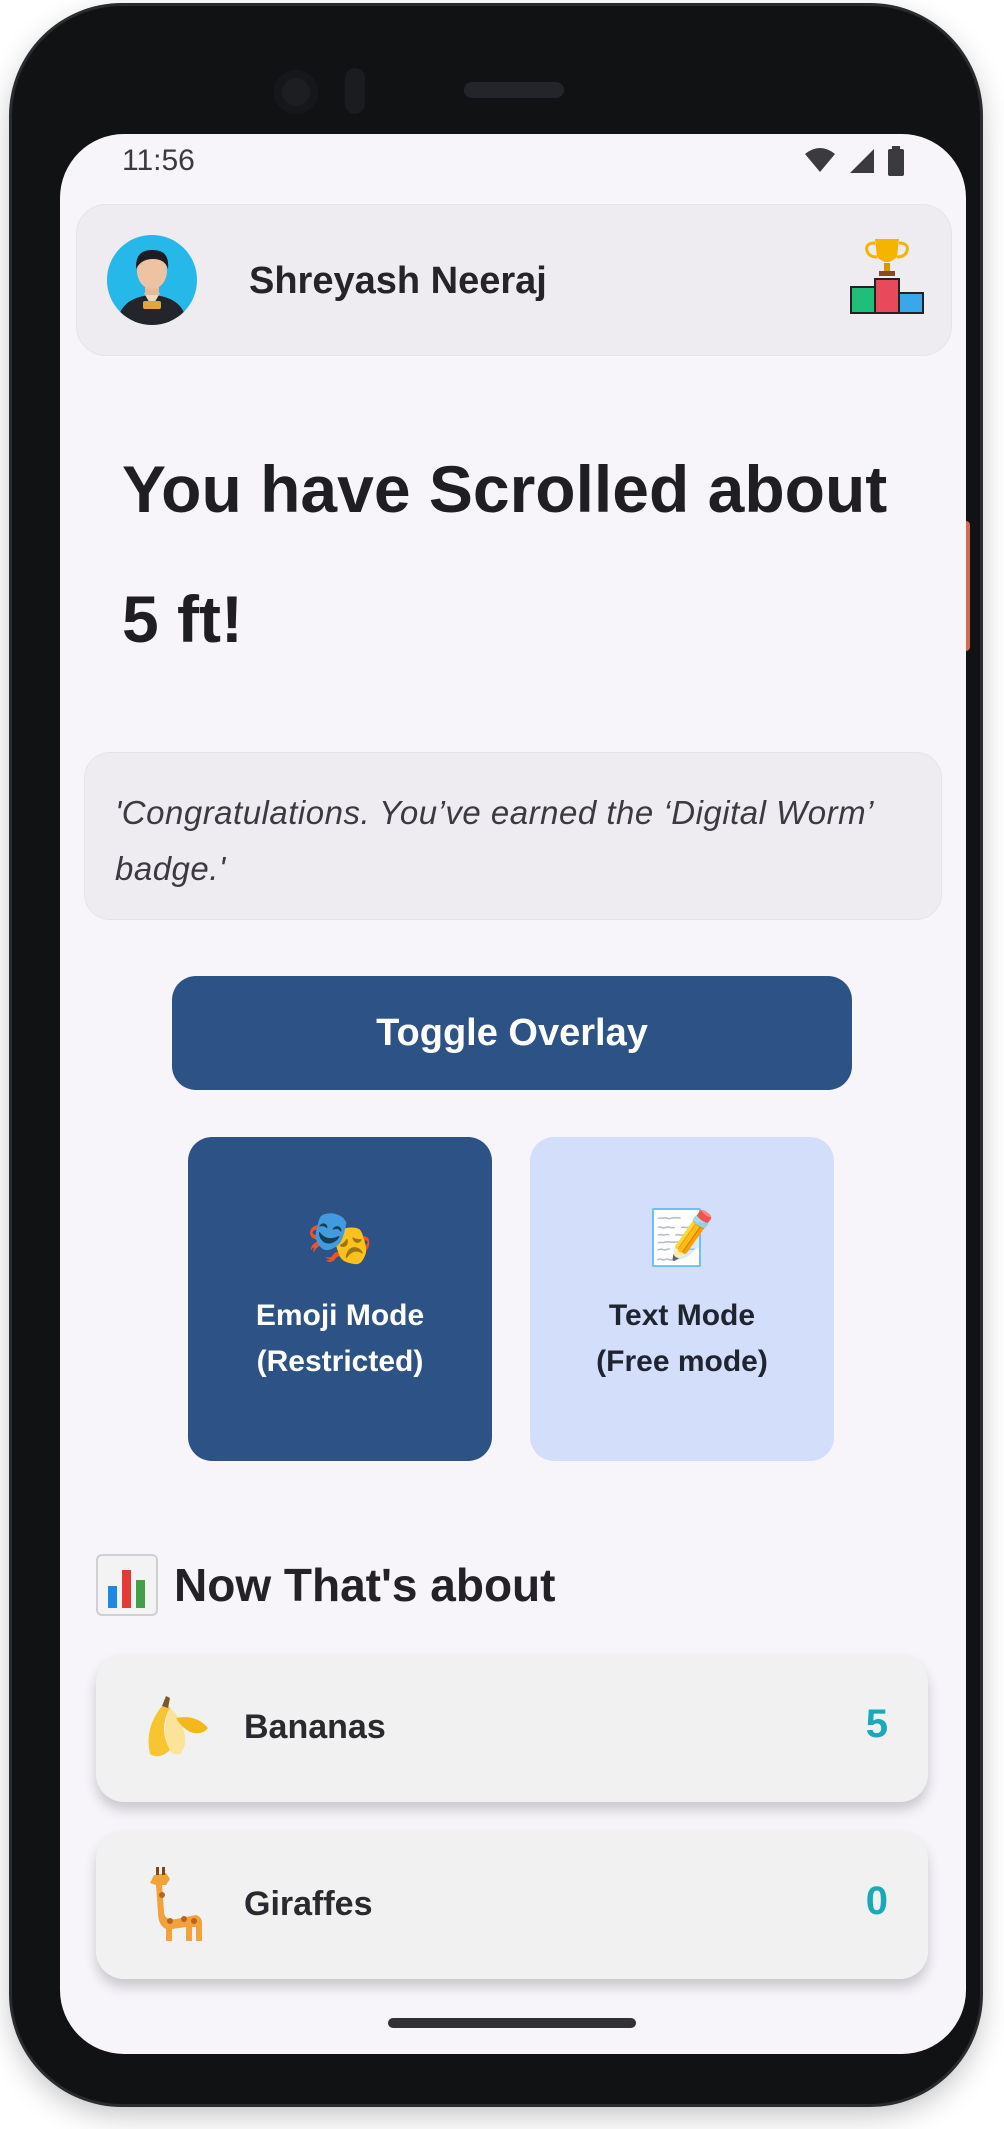 The height and width of the screenshot is (2129, 1004). I want to click on profile-header: Shreyash Neeraj, so click(514, 280).